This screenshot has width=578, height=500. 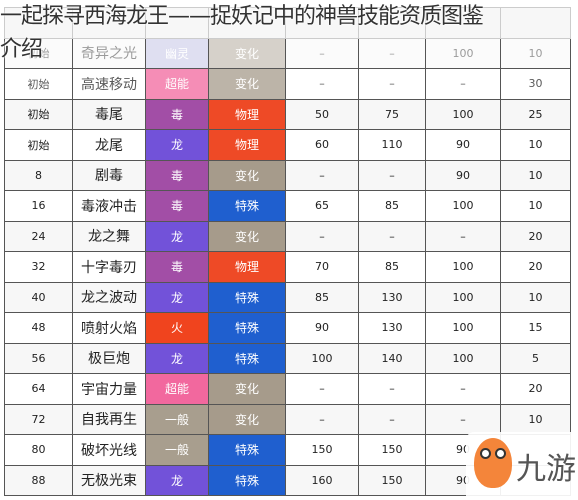 What do you see at coordinates (322, 480) in the screenshot?
I see `power-cell: 160` at bounding box center [322, 480].